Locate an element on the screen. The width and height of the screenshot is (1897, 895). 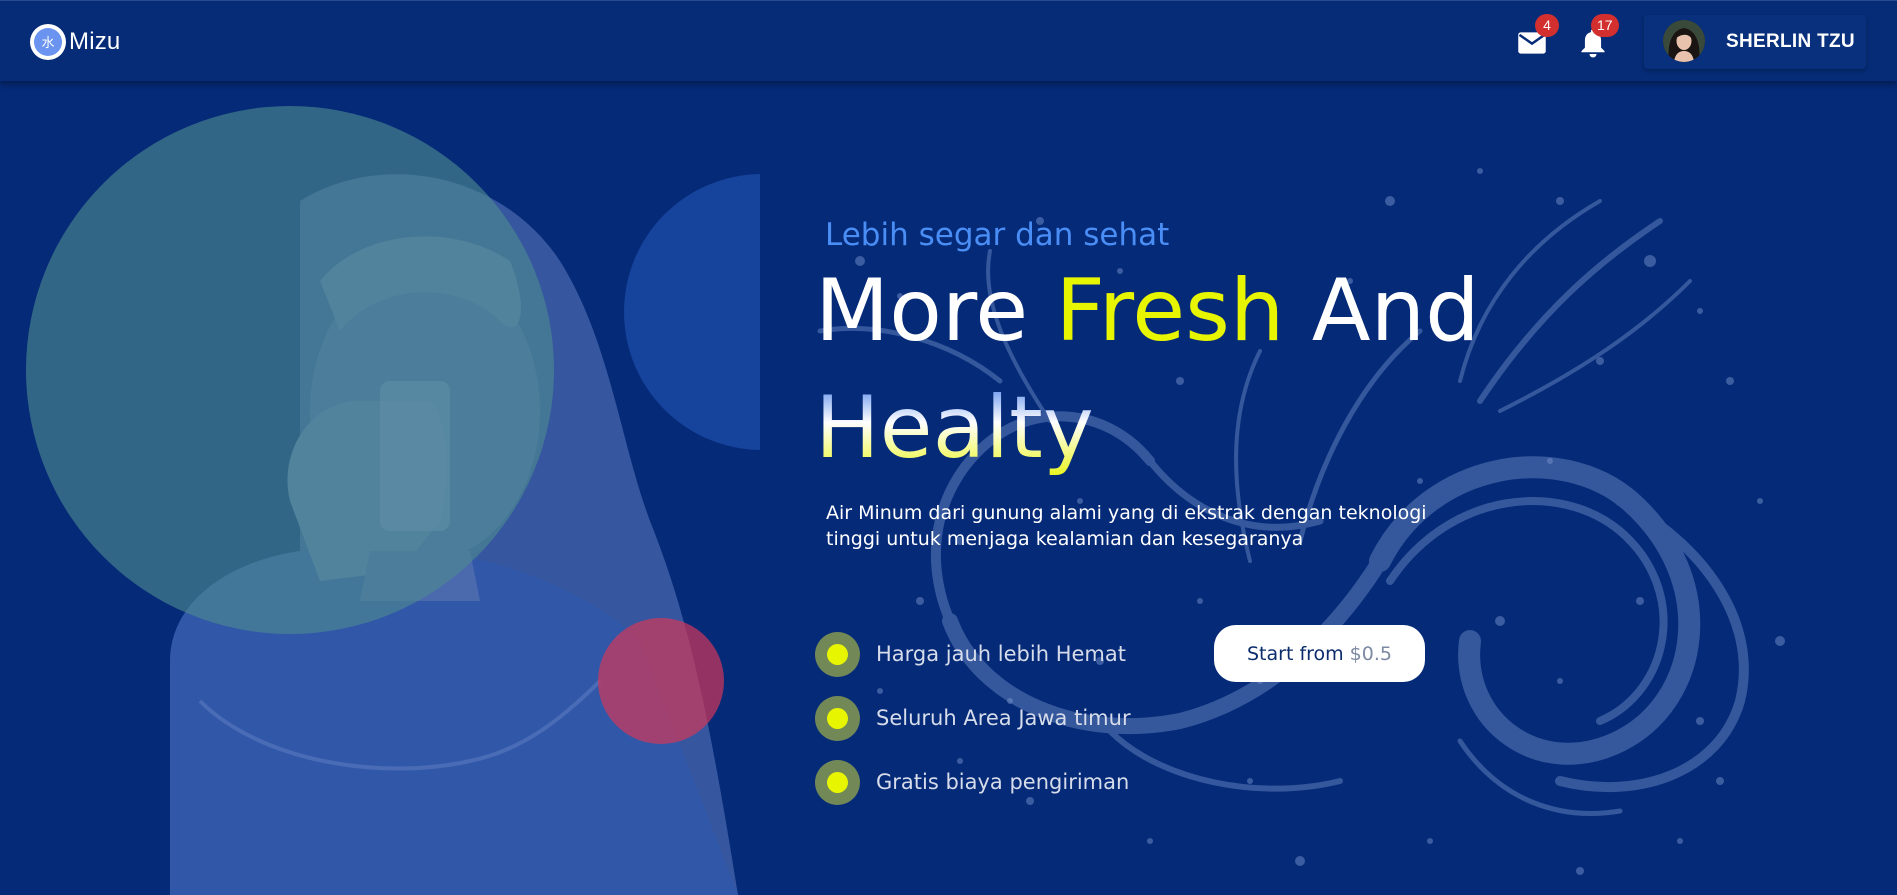
app-bar: 水 Mizu 4 17 SHERLIN TZU is located at coordinates (948, 40).